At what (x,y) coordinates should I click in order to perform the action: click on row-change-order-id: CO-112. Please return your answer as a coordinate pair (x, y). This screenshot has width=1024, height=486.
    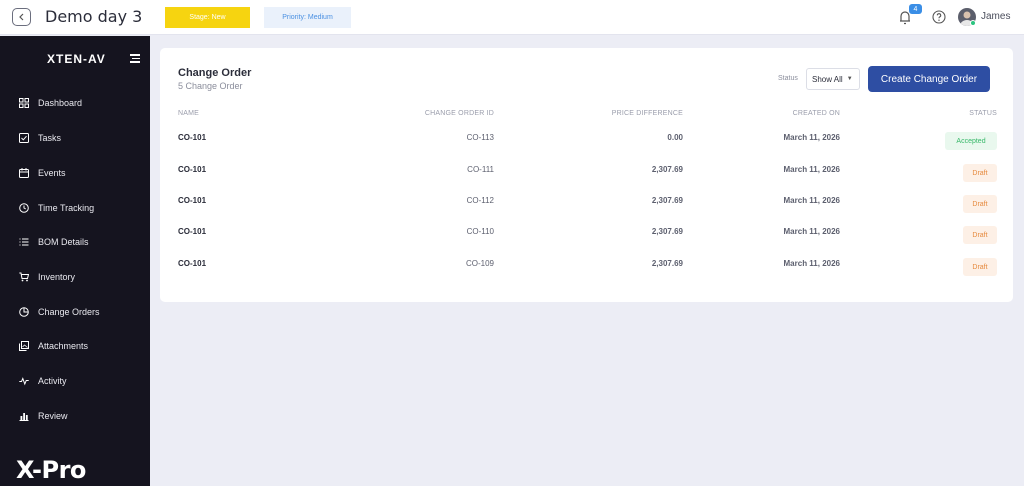
    Looking at the image, I should click on (480, 200).